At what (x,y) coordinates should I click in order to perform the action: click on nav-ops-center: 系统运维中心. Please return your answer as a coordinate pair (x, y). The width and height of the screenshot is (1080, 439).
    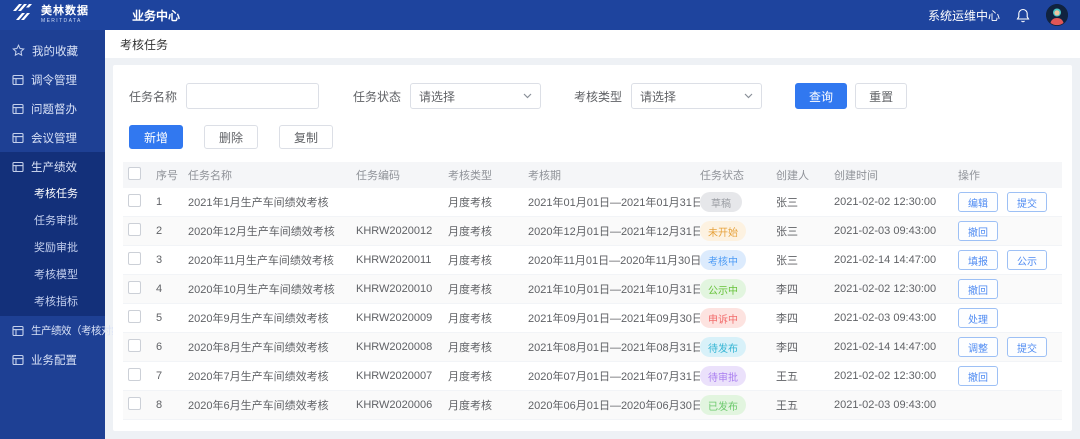
    Looking at the image, I should click on (964, 15).